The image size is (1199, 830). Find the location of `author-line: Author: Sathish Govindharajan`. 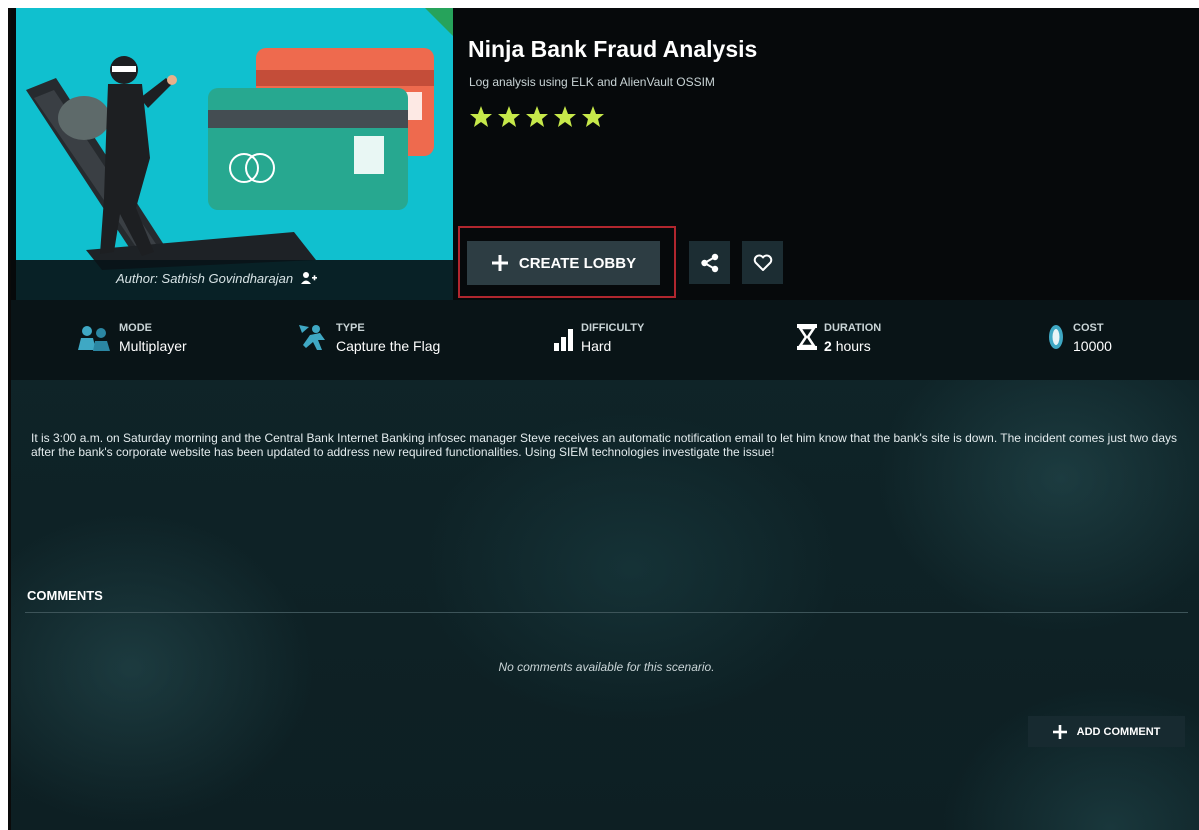

author-line: Author: Sathish Govindharajan is located at coordinates (216, 279).